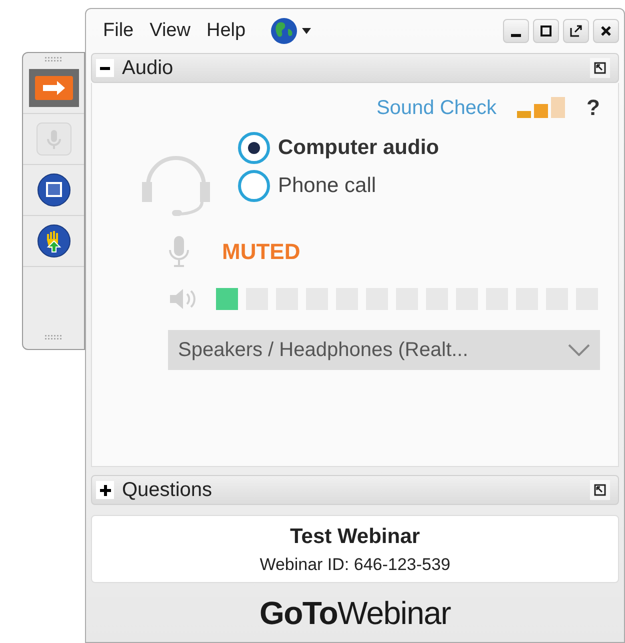 This screenshot has height=643, width=625. Describe the element at coordinates (355, 537) in the screenshot. I see `webinar-title: Test Webinar` at that location.